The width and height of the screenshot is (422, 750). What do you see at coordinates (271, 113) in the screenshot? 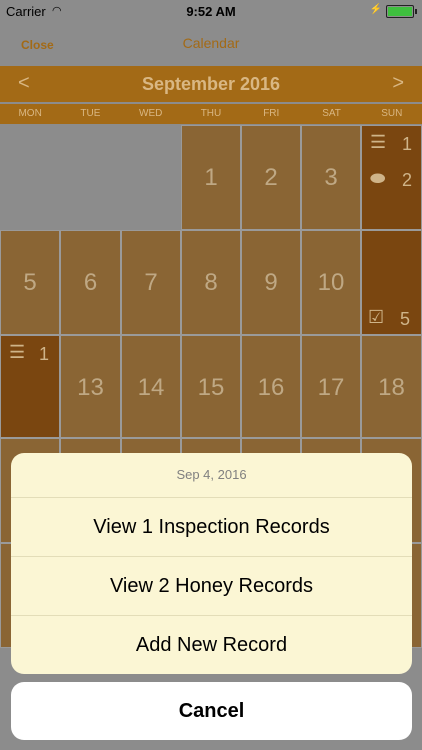
I see `weekday-fri: FRI` at bounding box center [271, 113].